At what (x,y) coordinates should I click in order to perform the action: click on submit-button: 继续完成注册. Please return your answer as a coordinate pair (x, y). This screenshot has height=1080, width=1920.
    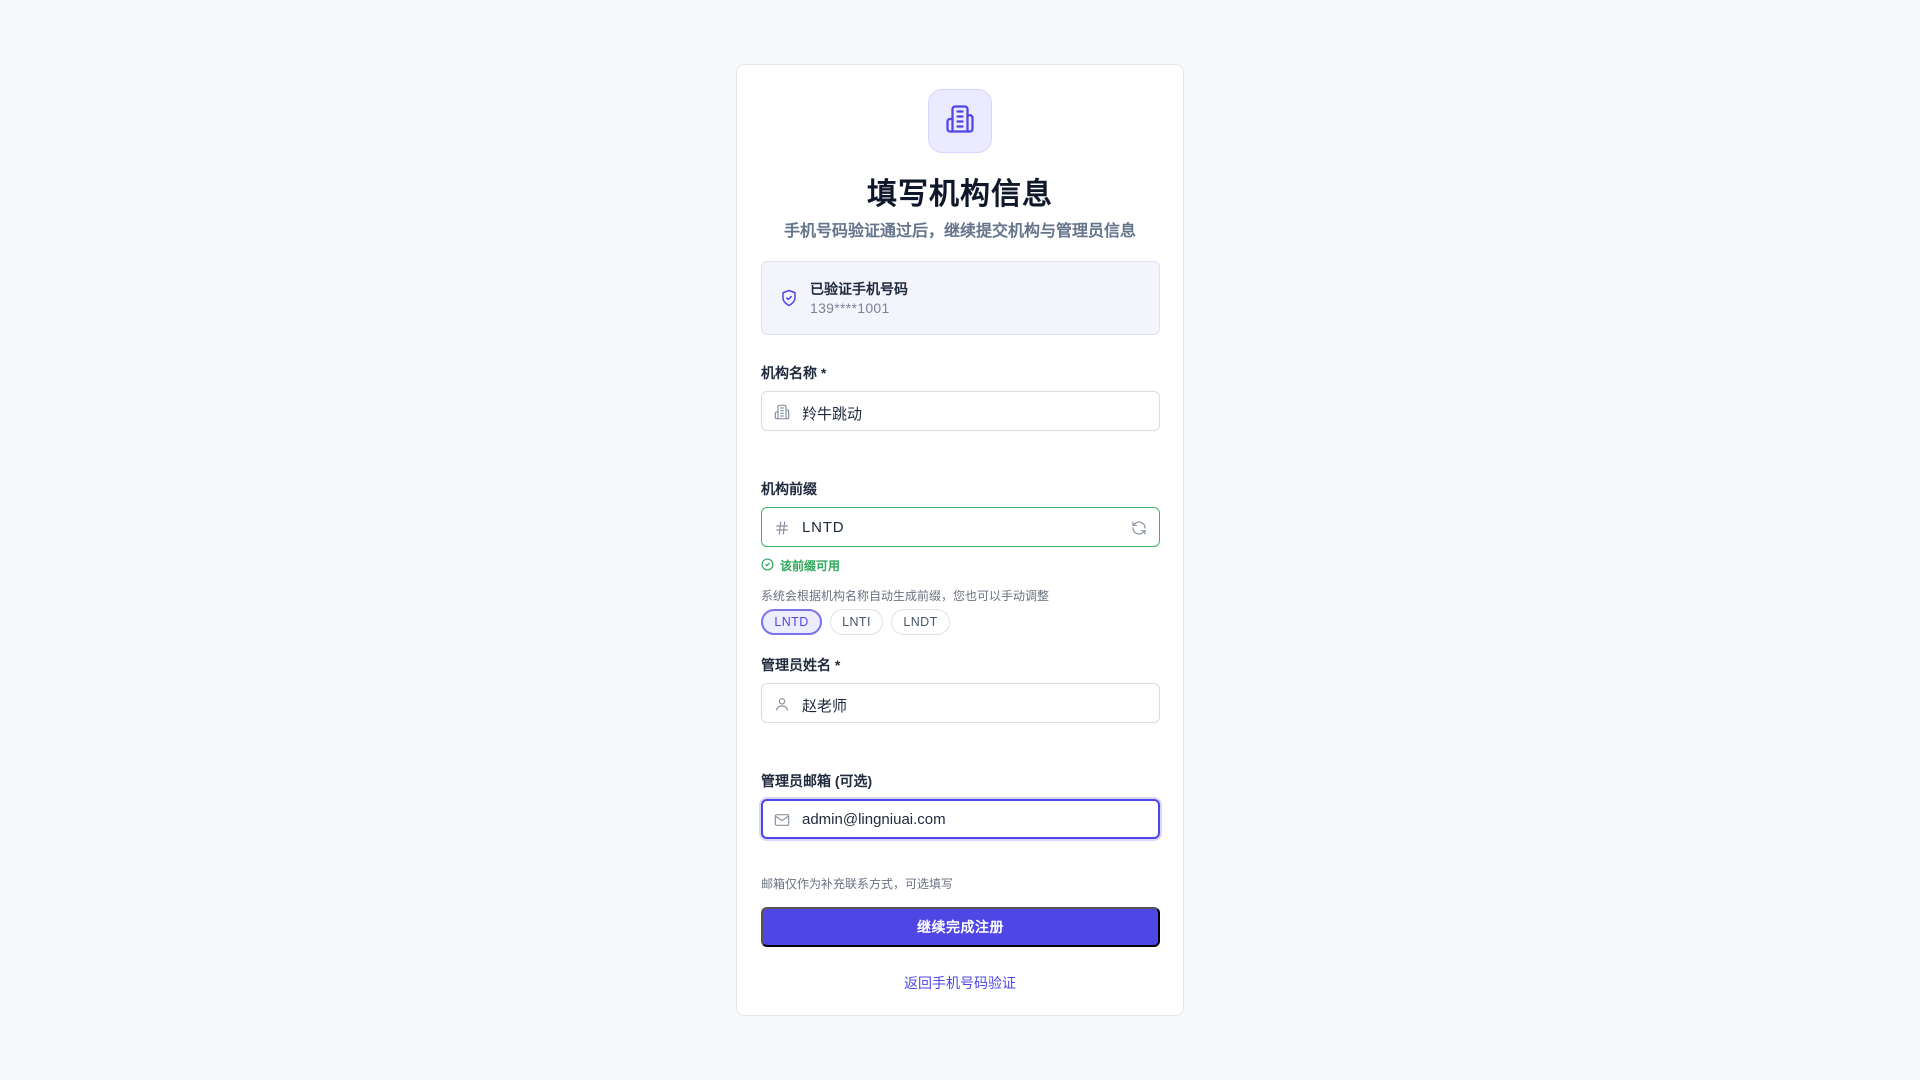
    Looking at the image, I should click on (960, 927).